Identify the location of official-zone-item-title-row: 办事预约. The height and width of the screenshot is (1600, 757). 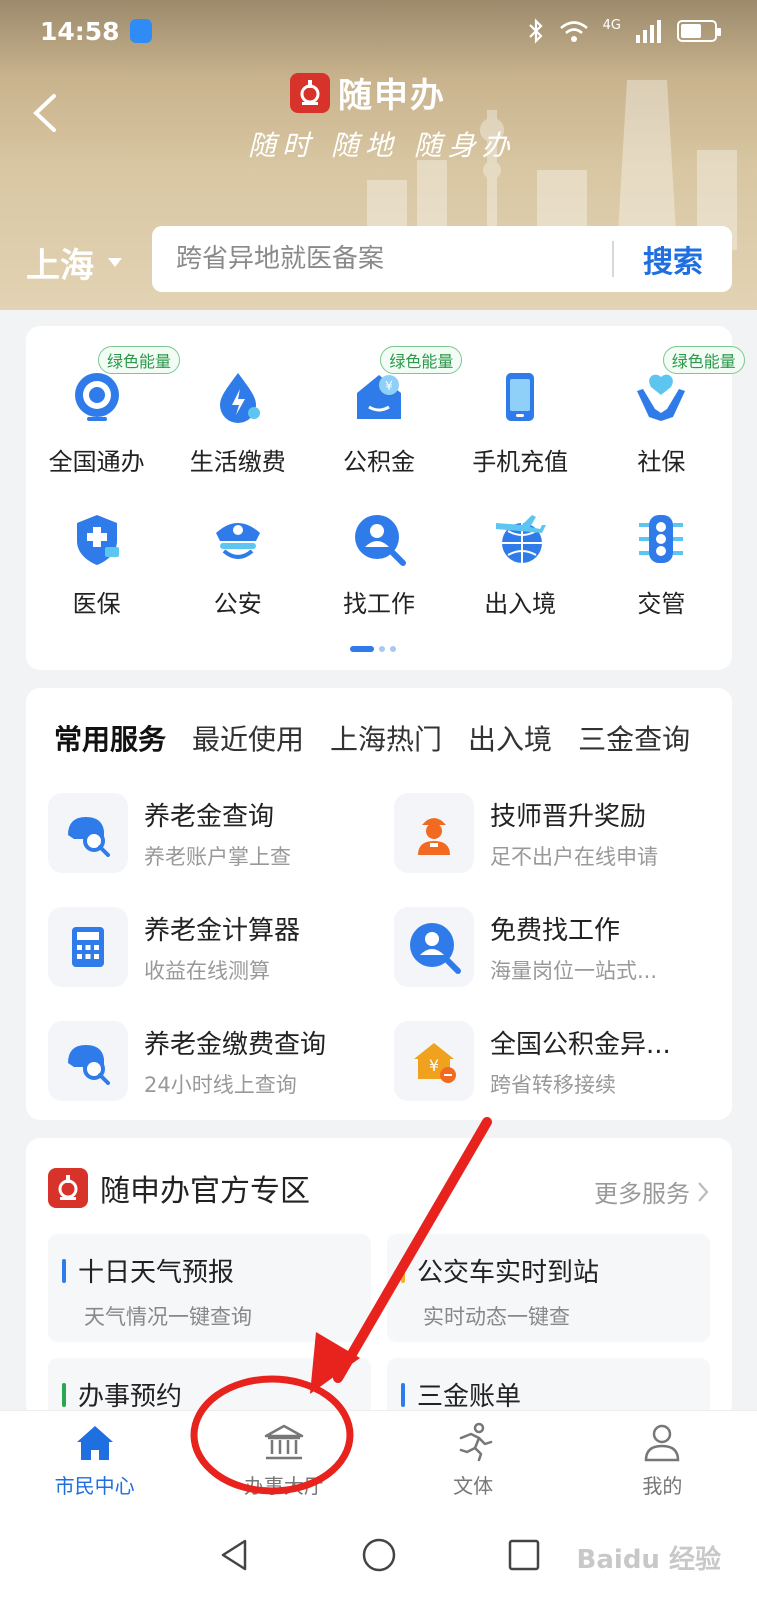
(216, 1394).